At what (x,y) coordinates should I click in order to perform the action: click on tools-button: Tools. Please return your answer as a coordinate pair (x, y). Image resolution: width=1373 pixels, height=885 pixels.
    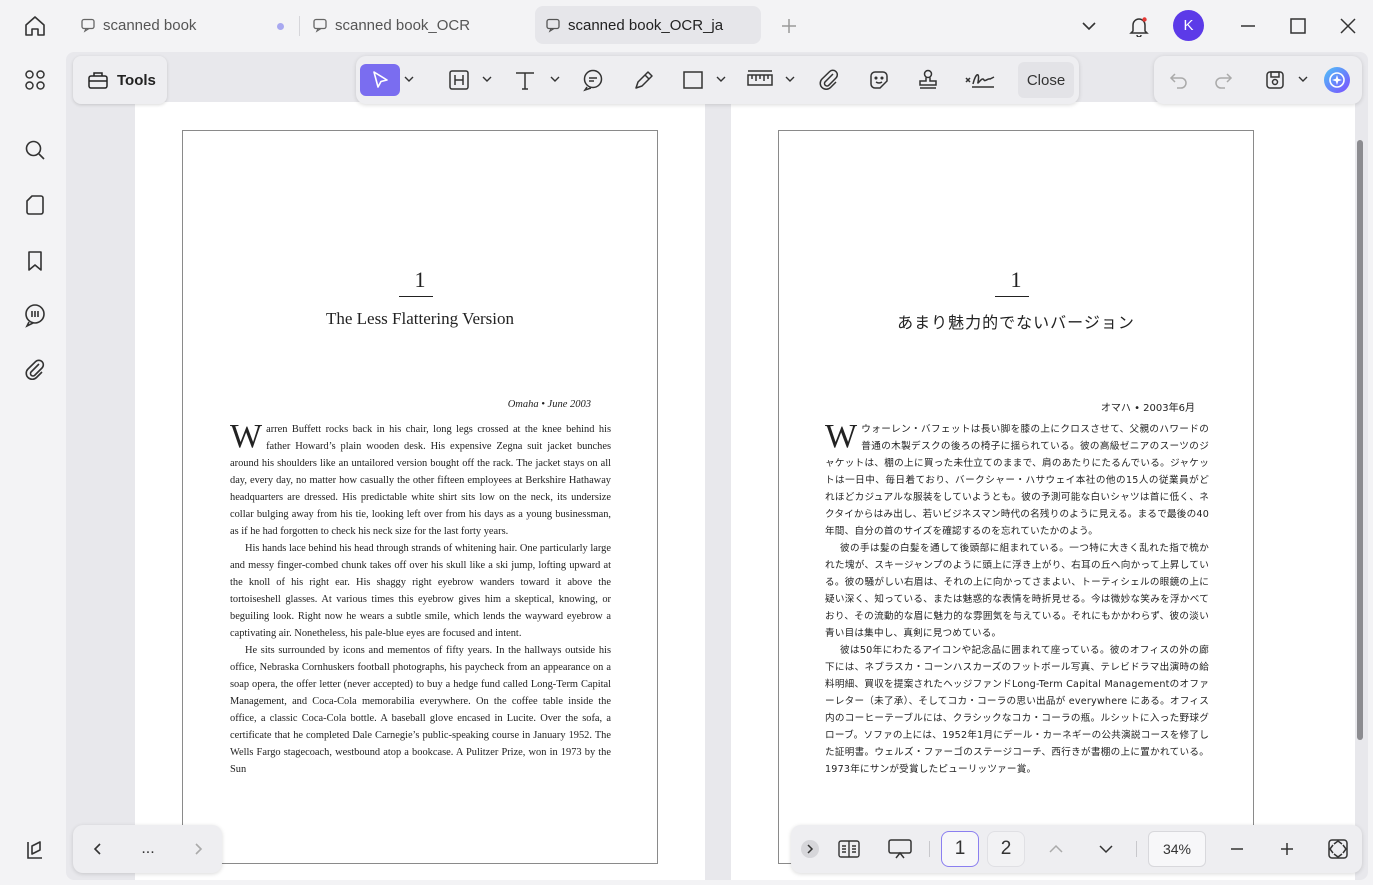
    Looking at the image, I should click on (120, 80).